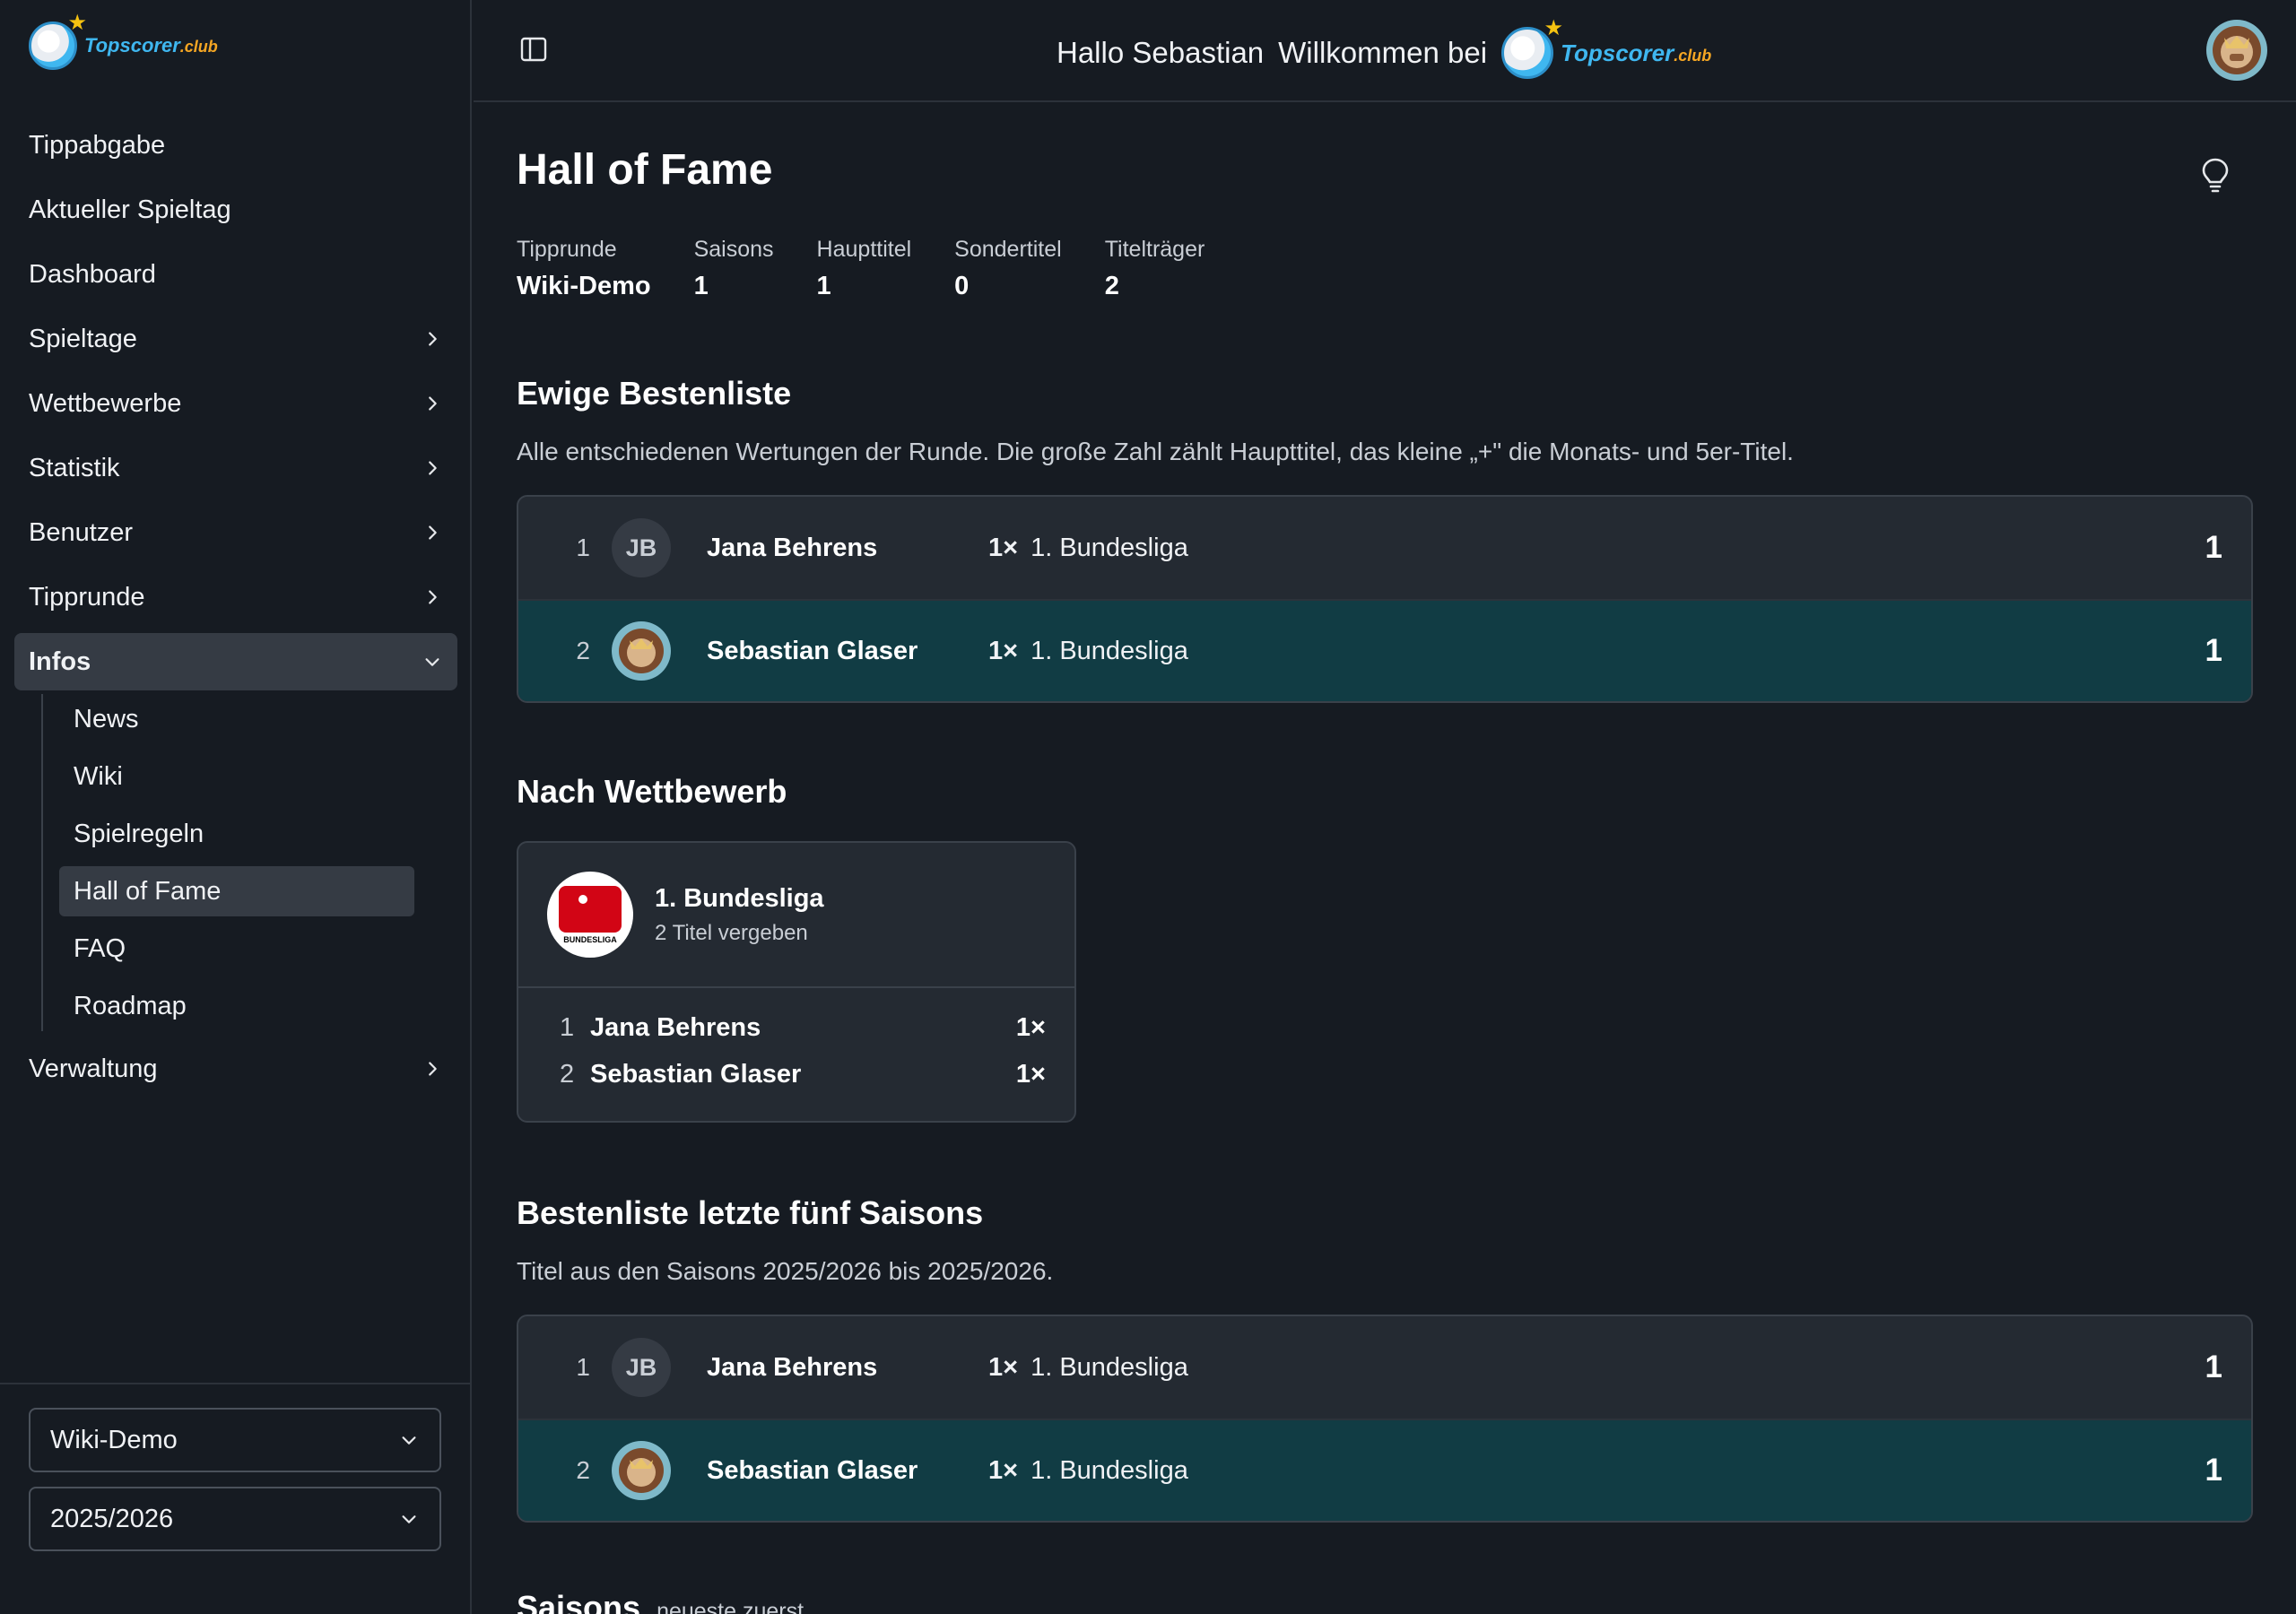 The width and height of the screenshot is (2296, 1614). Describe the element at coordinates (60, 661) in the screenshot. I see `sidebar-item-label: Infos` at that location.